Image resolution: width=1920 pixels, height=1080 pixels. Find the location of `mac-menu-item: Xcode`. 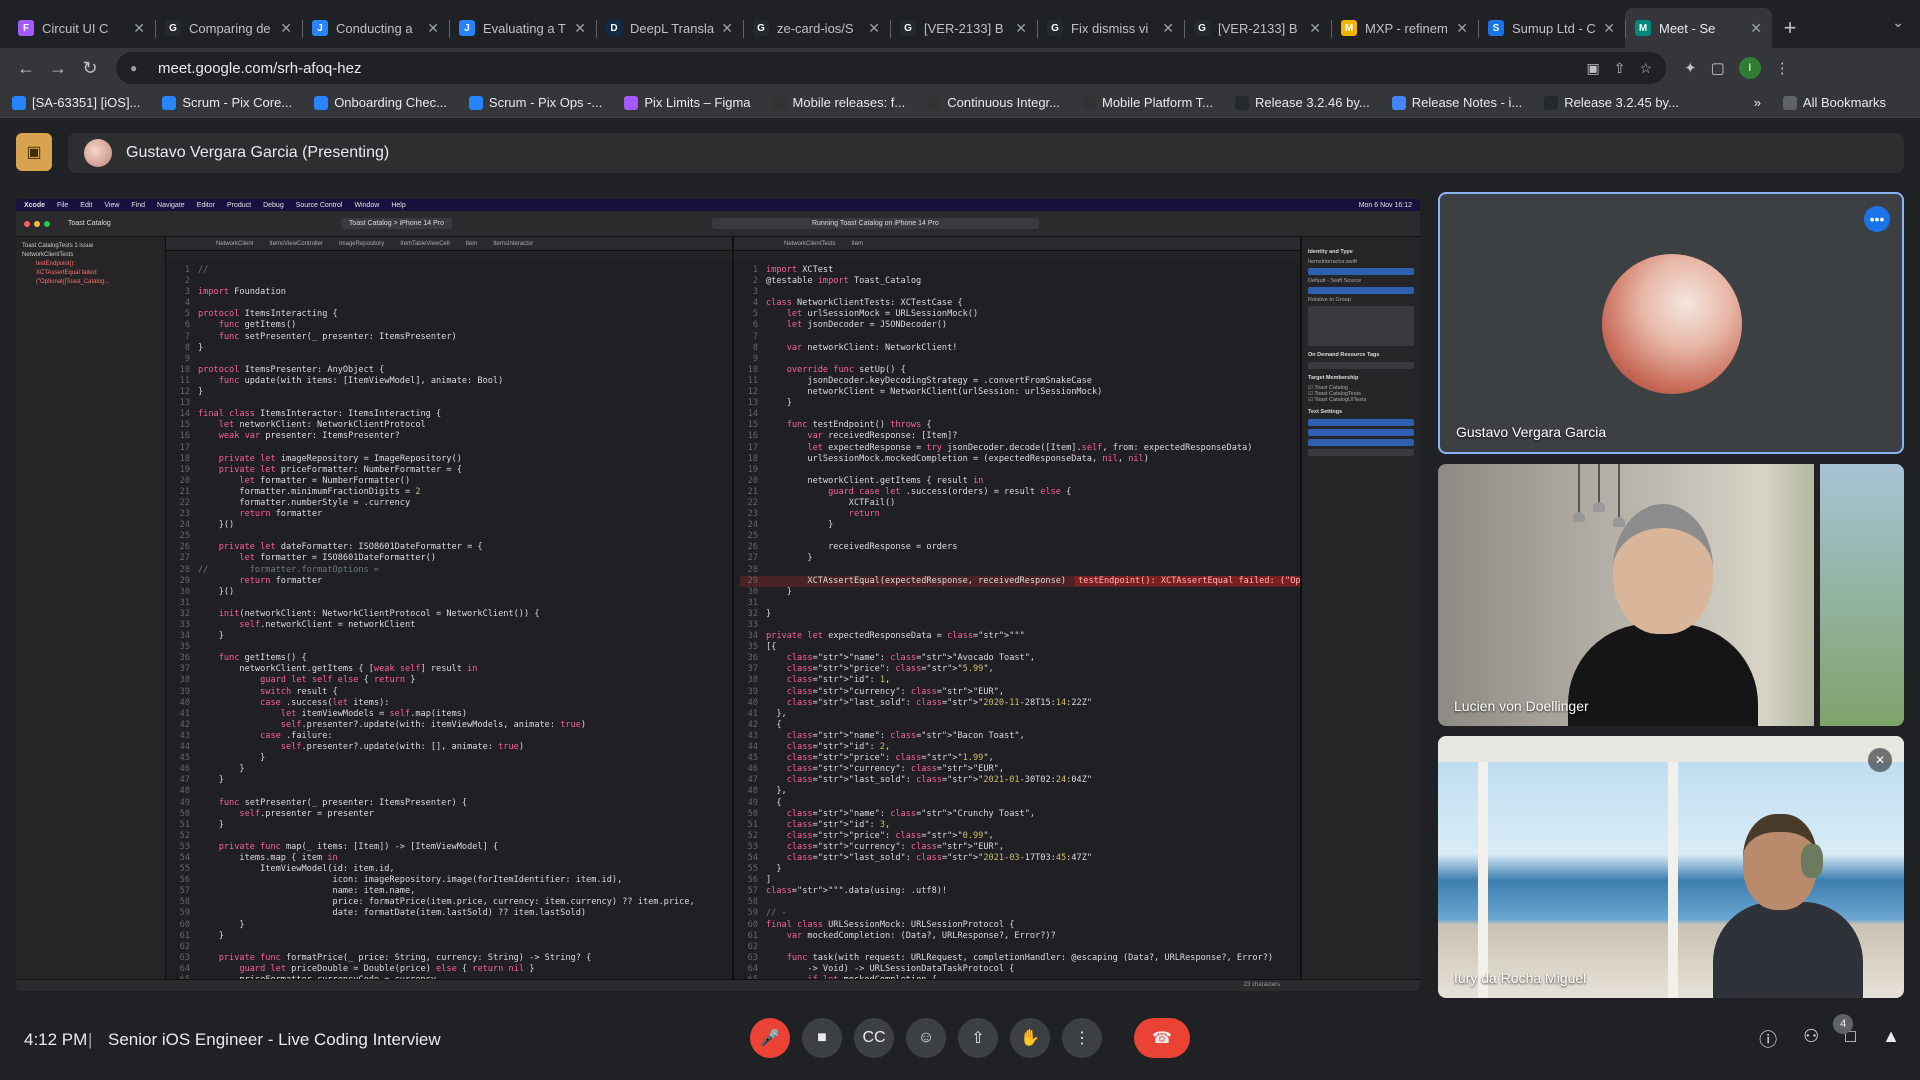

mac-menu-item: Xcode is located at coordinates (34, 205).